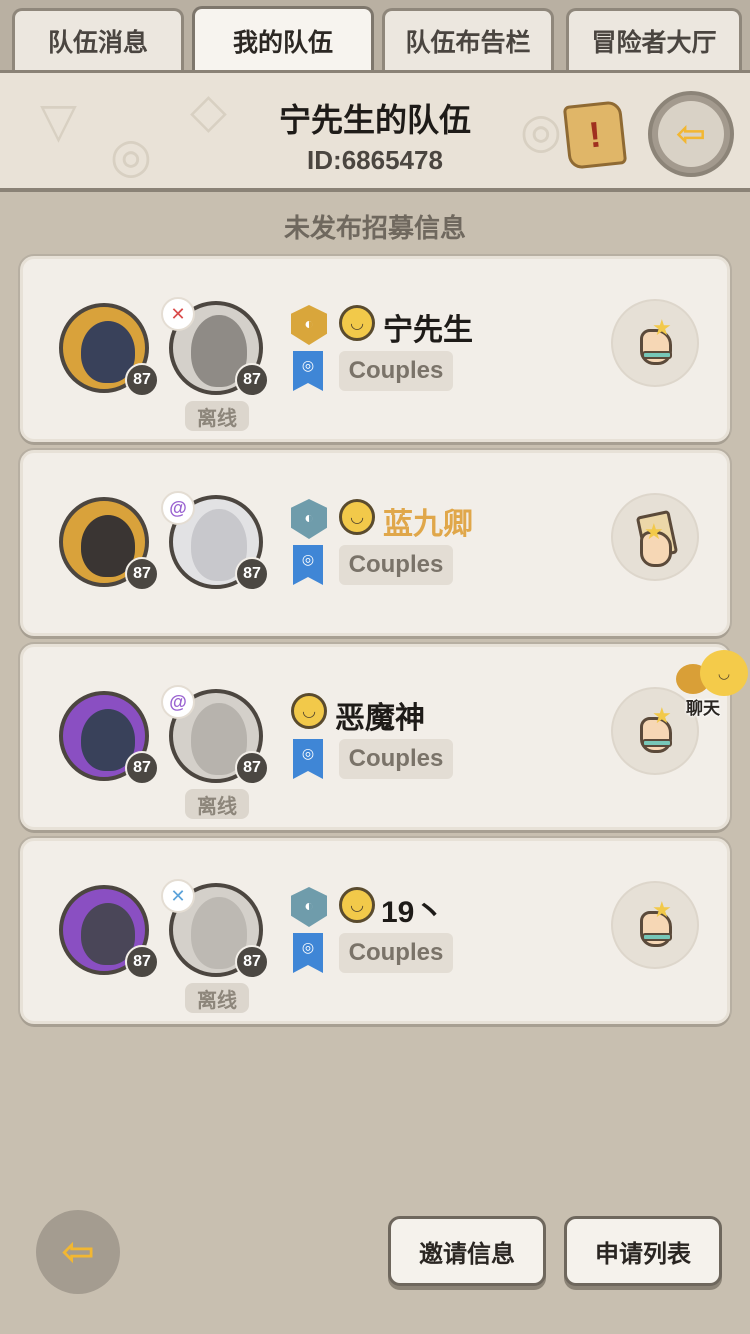  What do you see at coordinates (380, 718) in the screenshot?
I see `member-name: 恶魔神` at bounding box center [380, 718].